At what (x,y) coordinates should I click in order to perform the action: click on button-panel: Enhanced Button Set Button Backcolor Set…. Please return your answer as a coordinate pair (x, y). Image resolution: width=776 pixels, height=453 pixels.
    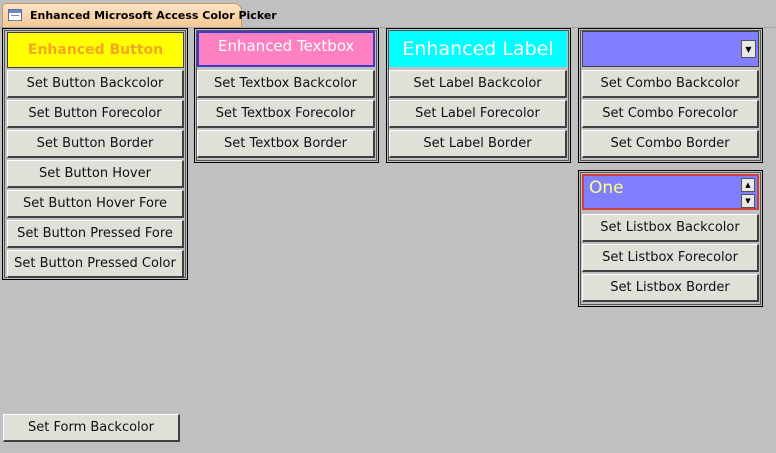
    Looking at the image, I should click on (95, 154).